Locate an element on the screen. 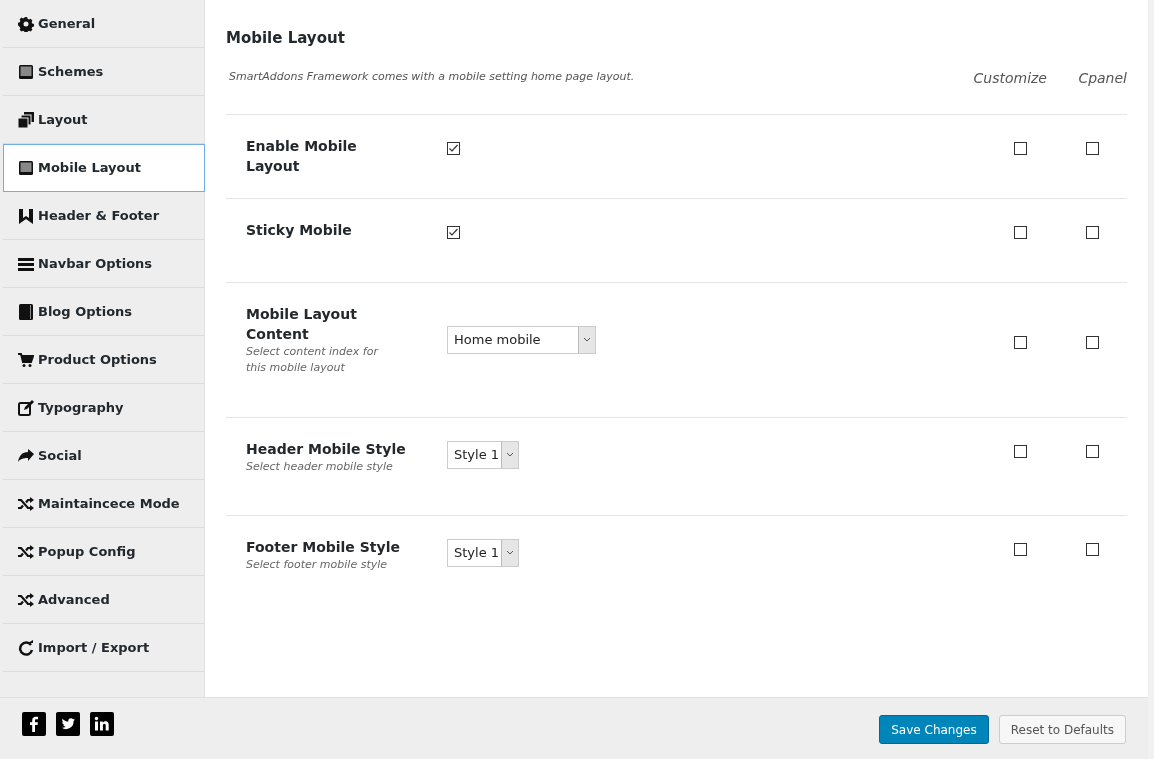 The width and height of the screenshot is (1154, 759). setting-hint: Select header mobile style is located at coordinates (320, 466).